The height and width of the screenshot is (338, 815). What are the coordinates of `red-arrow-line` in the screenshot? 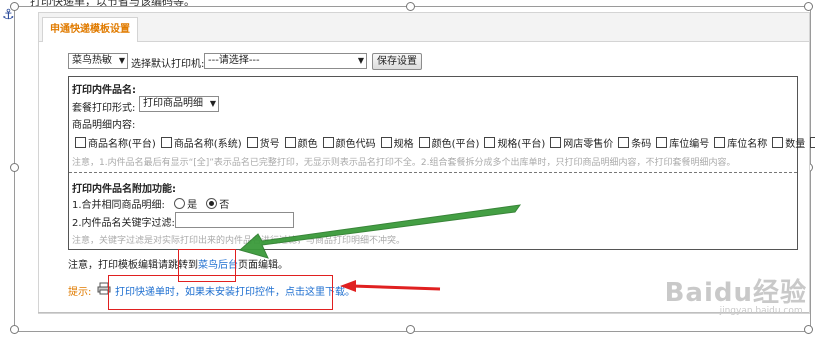 It's located at (396, 287).